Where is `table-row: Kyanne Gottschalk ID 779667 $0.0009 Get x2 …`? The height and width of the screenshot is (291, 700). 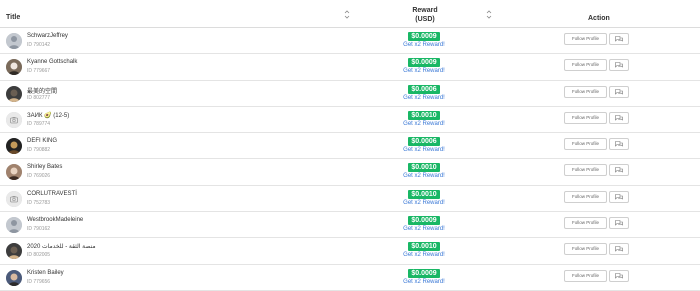
table-row: Kyanne Gottschalk ID 779667 $0.0009 Get x2 … is located at coordinates (350, 67).